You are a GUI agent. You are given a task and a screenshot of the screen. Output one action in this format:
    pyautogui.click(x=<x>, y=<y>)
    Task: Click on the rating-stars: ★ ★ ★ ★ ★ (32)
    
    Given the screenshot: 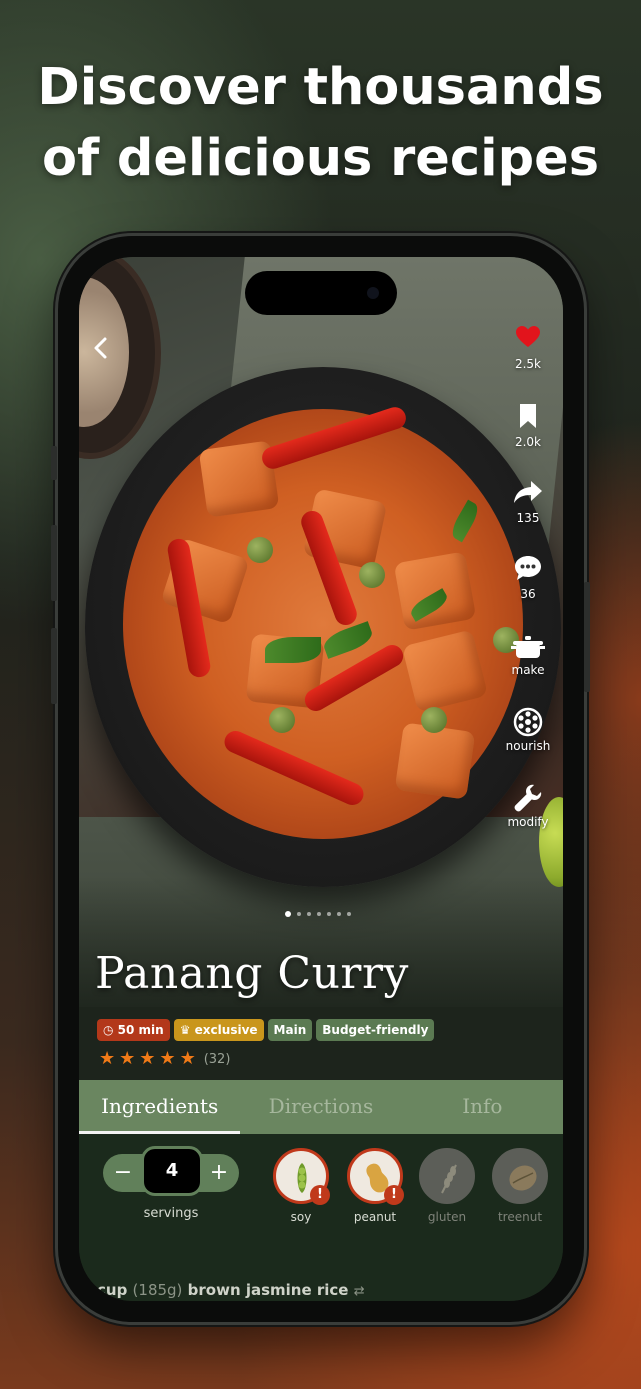 What is the action you would take?
    pyautogui.click(x=164, y=1059)
    